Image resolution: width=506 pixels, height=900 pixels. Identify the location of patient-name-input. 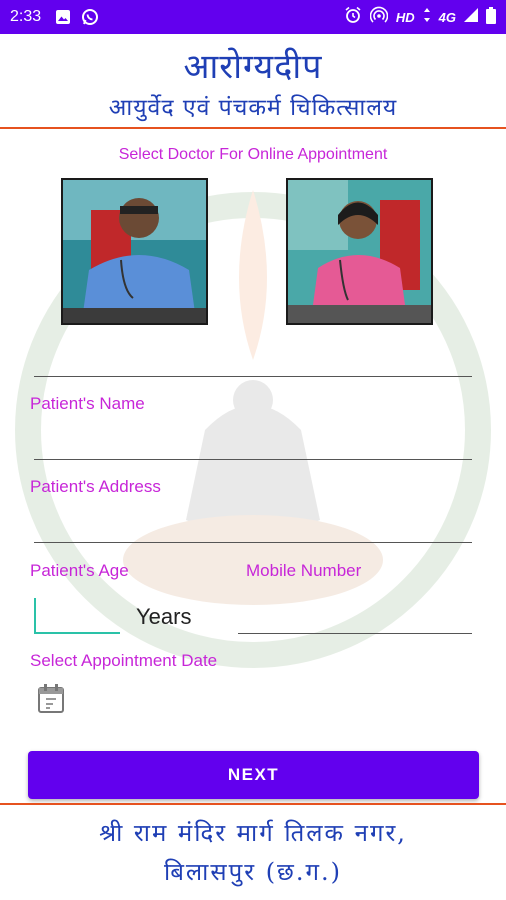
(253, 441).